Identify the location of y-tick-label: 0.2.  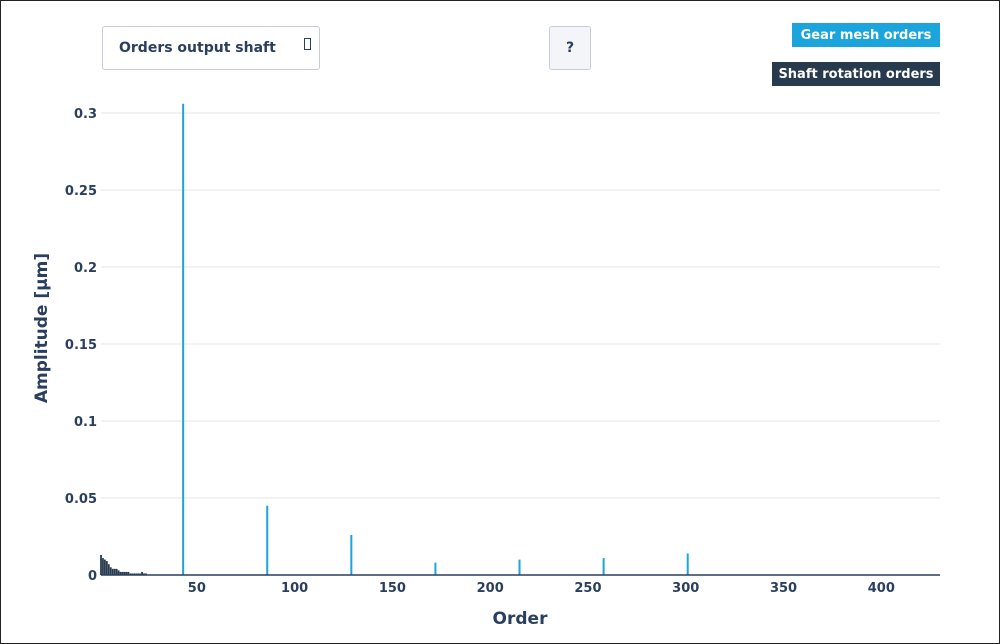
(85, 268).